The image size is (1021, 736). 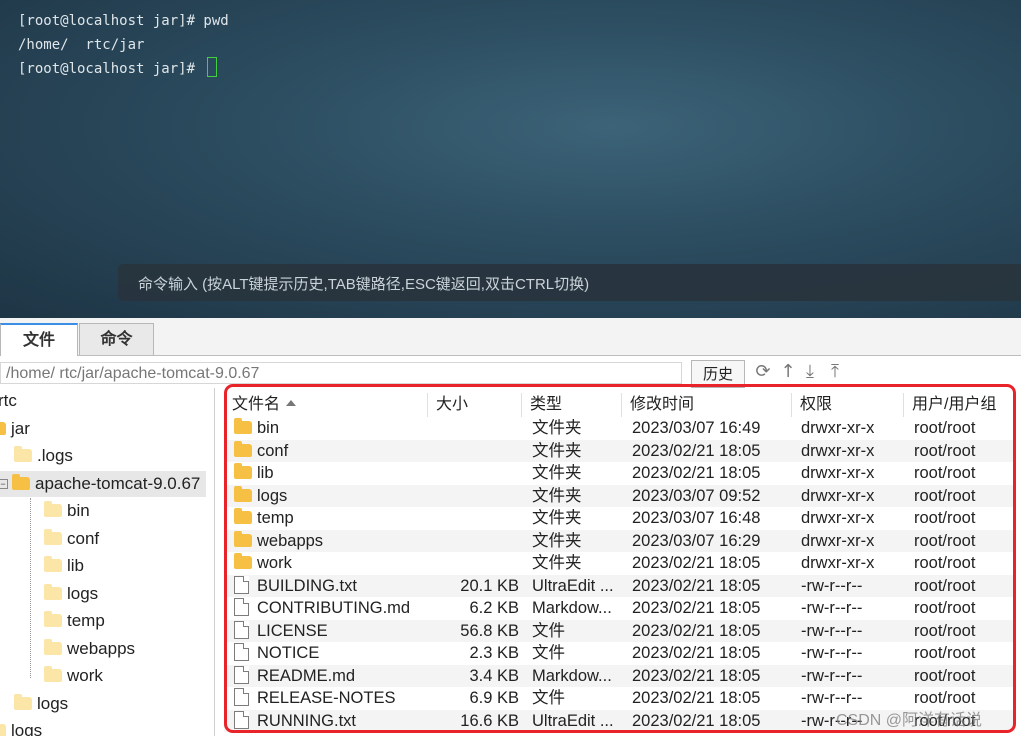 I want to click on file-size: 6.9 KB, so click(x=494, y=698).